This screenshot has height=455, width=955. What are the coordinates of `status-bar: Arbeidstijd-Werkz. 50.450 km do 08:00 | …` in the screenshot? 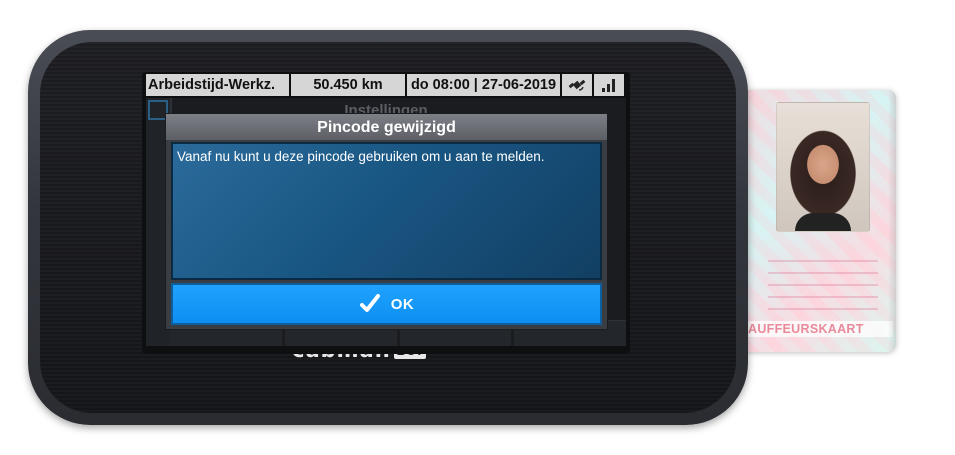 It's located at (386, 85).